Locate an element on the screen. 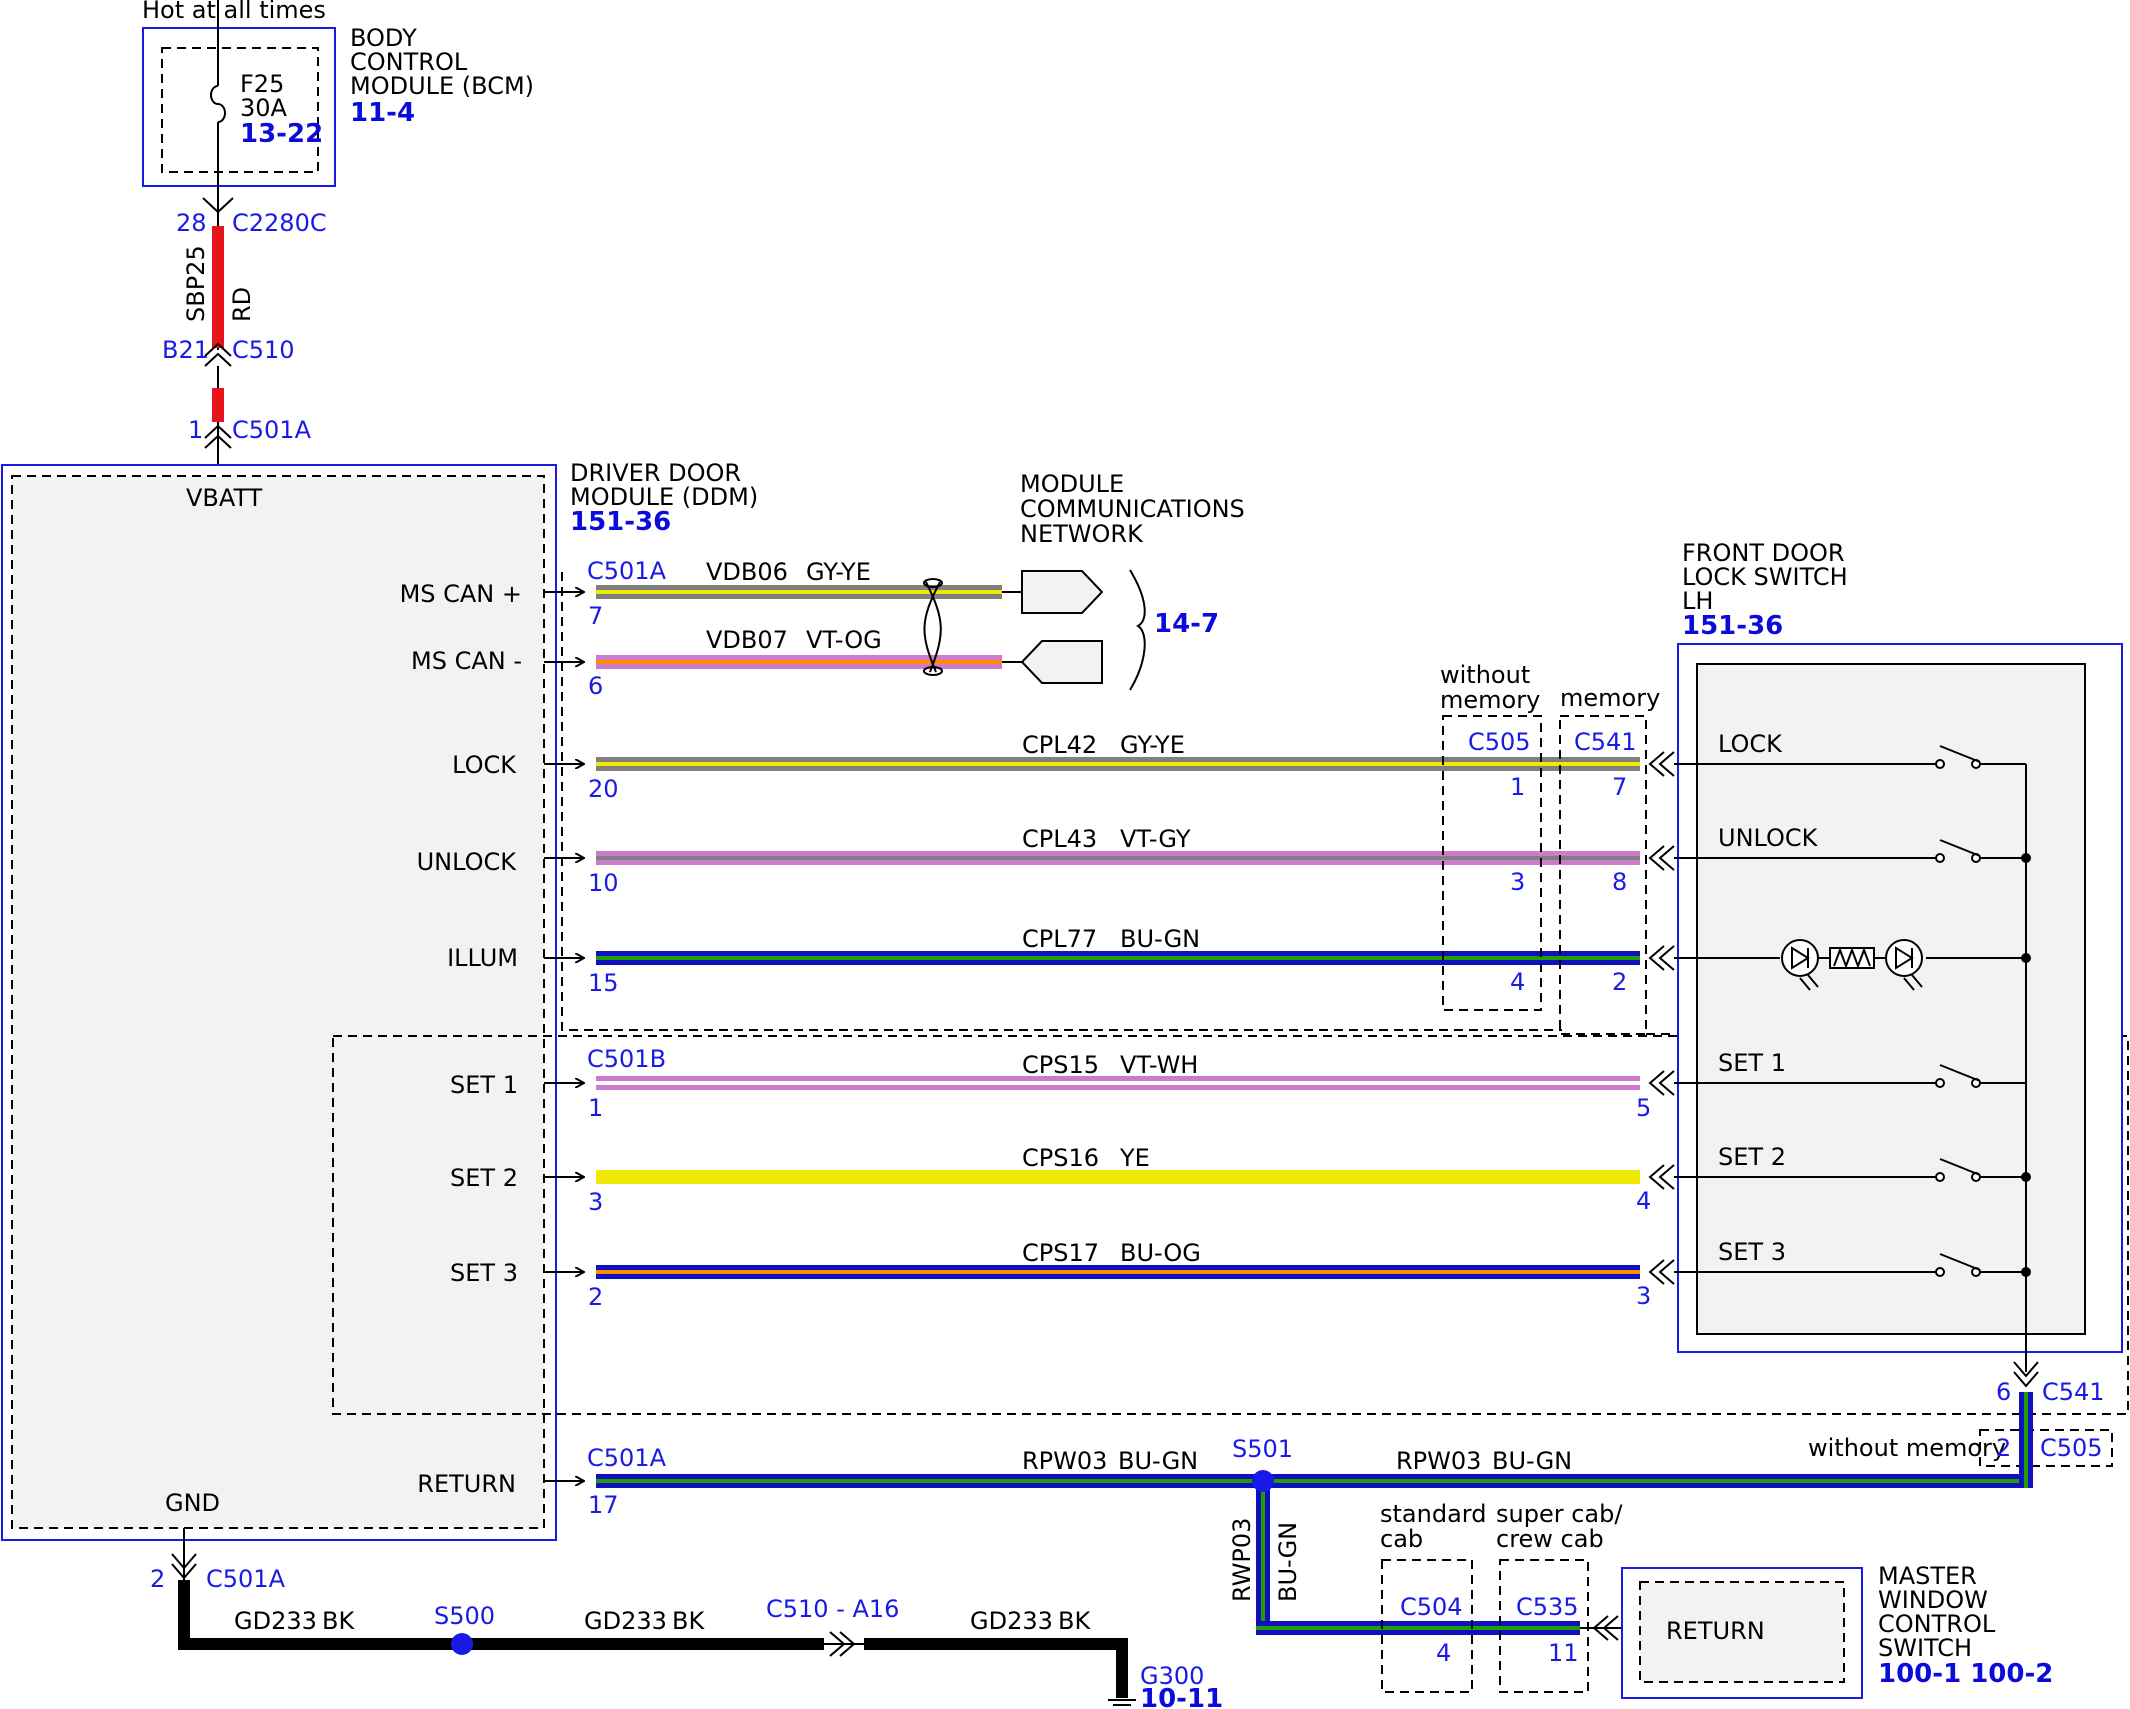  c541-pin-lock: 7 is located at coordinates (1619, 787).